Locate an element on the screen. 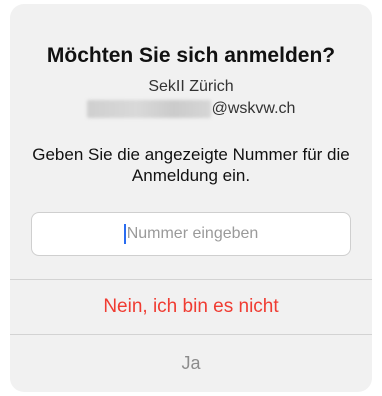 This screenshot has width=382, height=396. dialog-title: Möchten Sie sich anmelden? is located at coordinates (191, 55).